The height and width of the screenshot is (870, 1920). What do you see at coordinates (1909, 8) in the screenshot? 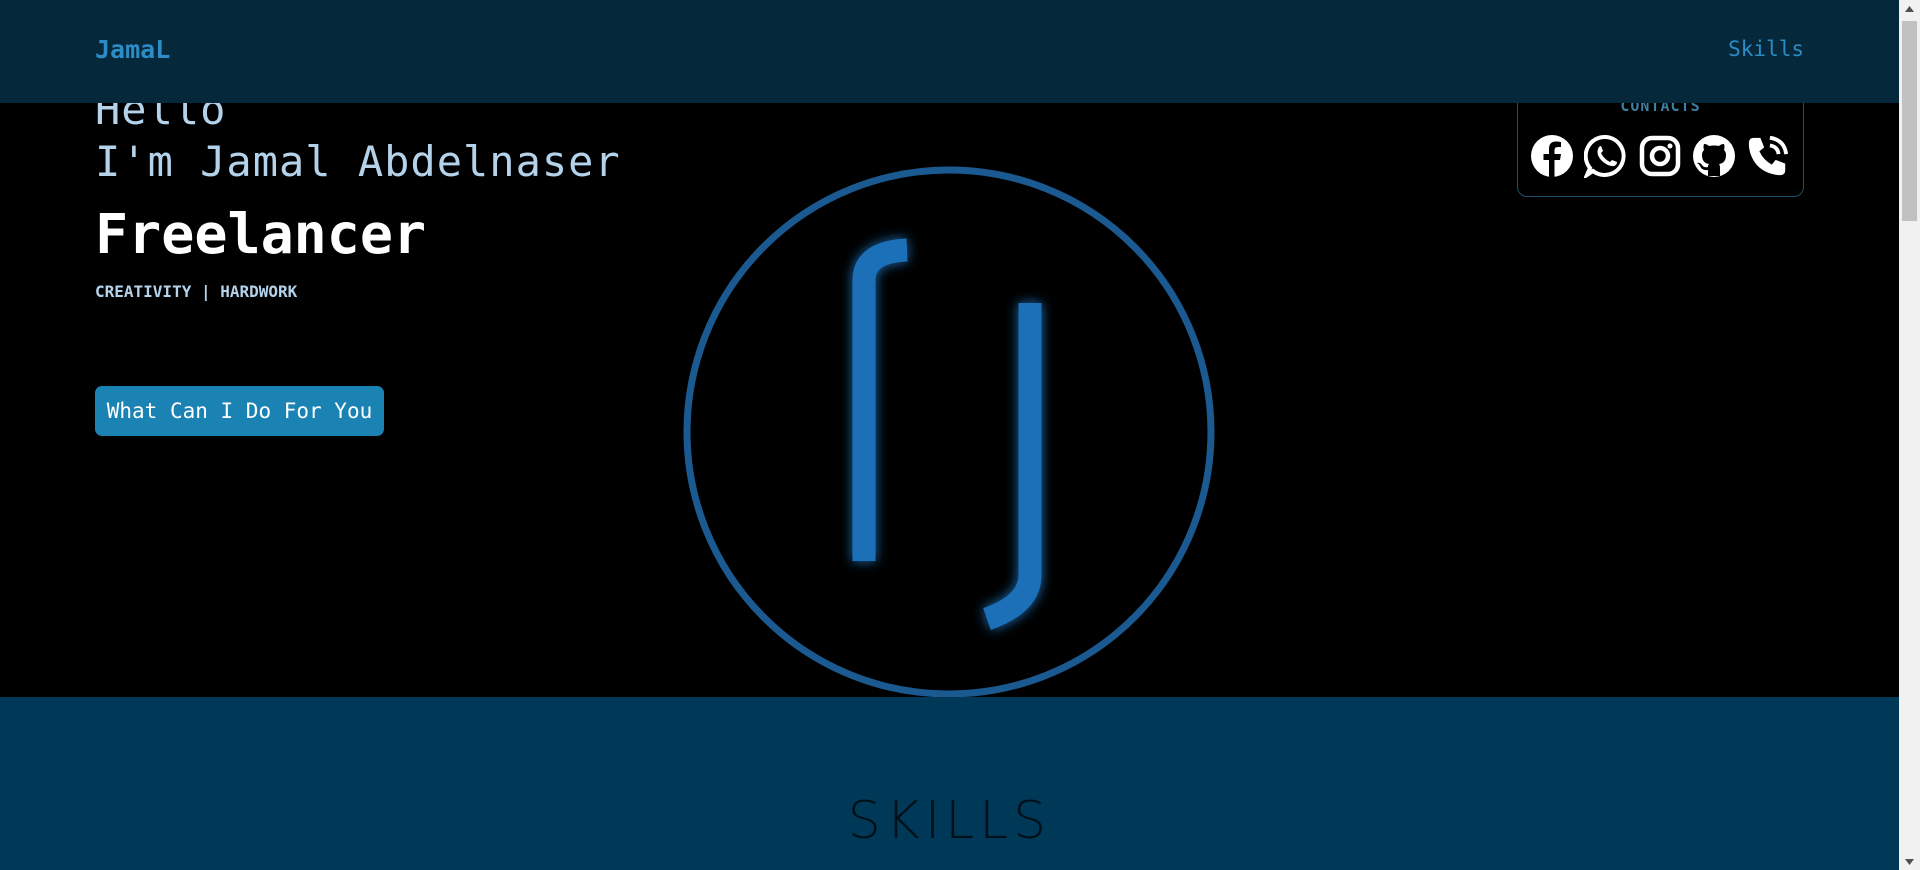
I see `scroll-up-arrow-icon` at bounding box center [1909, 8].